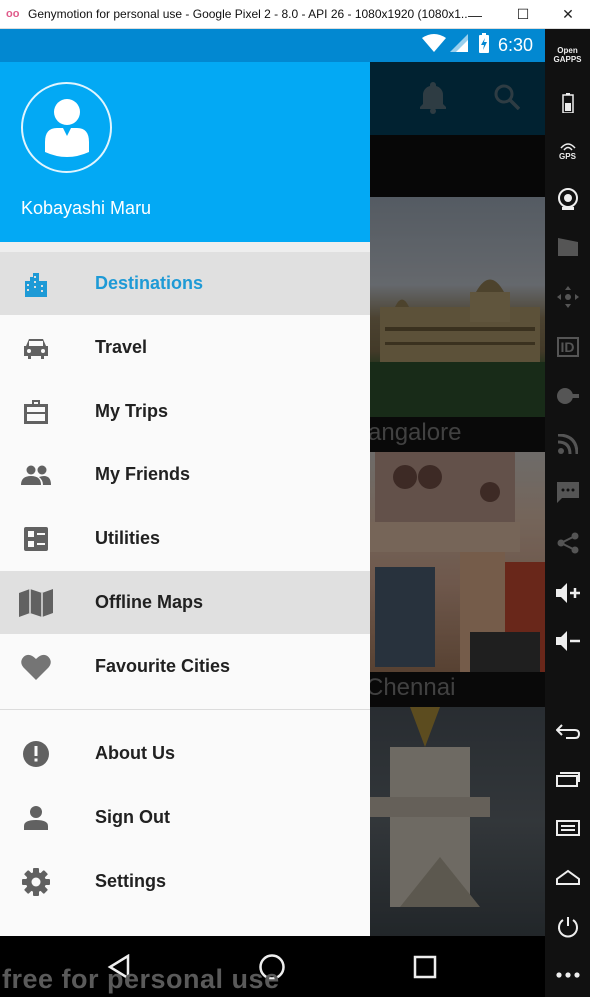 This screenshot has width=590, height=997. What do you see at coordinates (185, 538) in the screenshot?
I see `drawer-item-utilities: Utilities` at bounding box center [185, 538].